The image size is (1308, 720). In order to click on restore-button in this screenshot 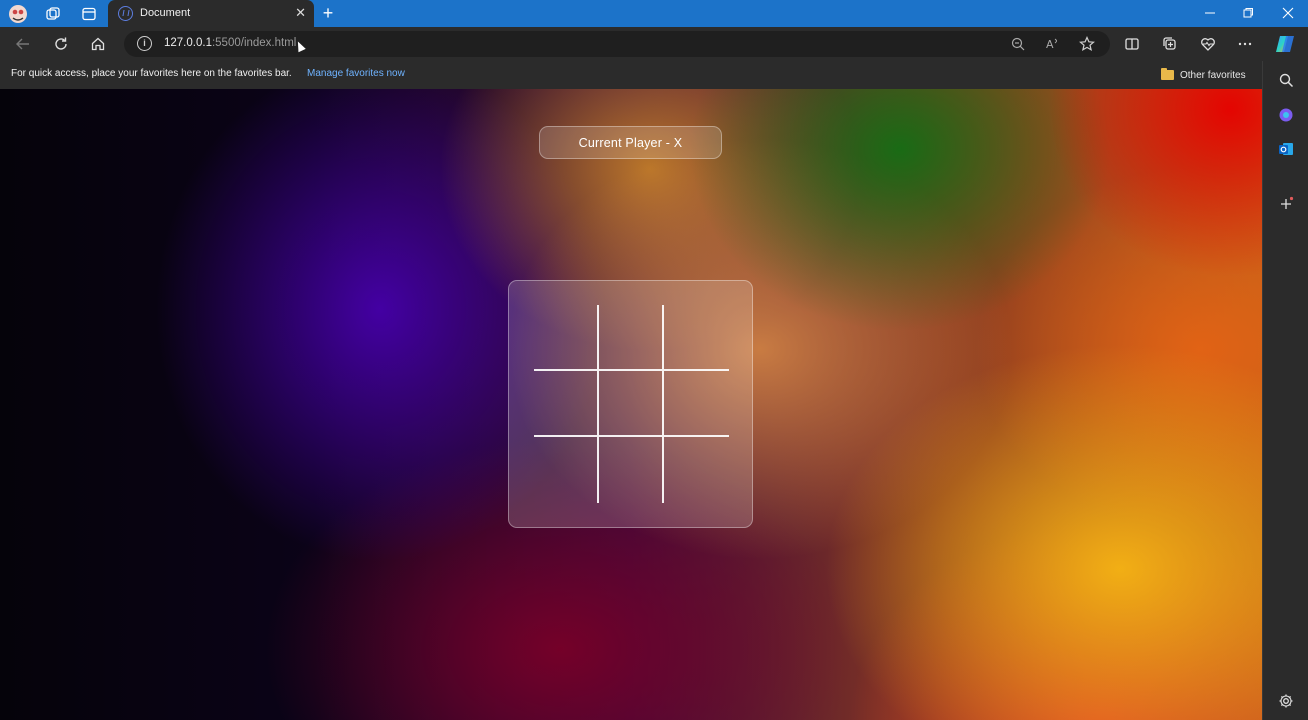, I will do `click(1248, 13)`.